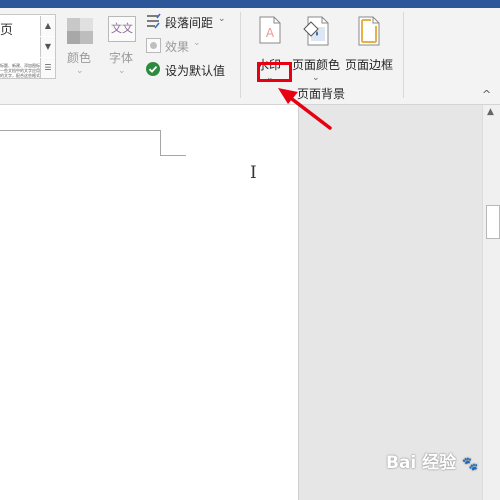 The image size is (500, 500). I want to click on checkmark-circle-icon, so click(153, 69).